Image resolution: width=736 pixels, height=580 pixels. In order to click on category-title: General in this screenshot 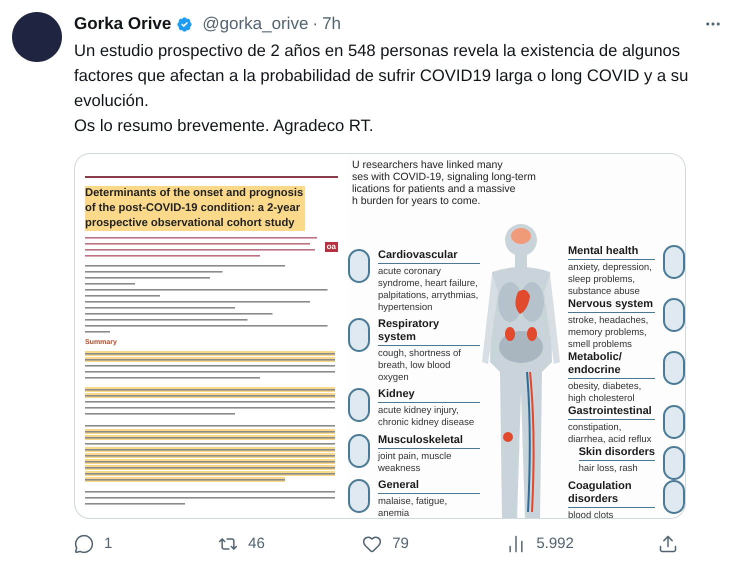, I will do `click(429, 486)`.